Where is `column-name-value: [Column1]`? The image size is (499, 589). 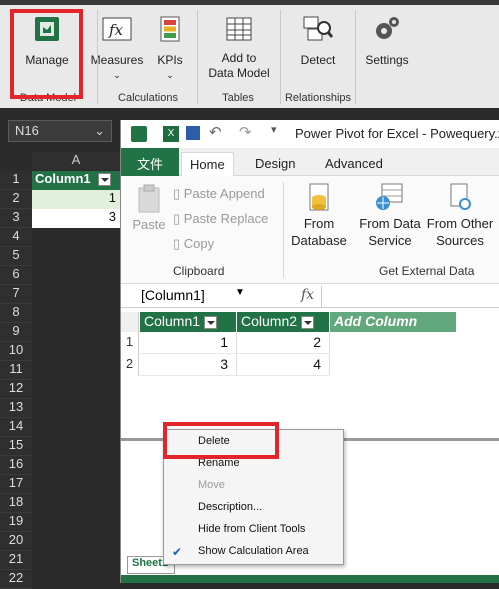
column-name-value: [Column1] is located at coordinates (173, 295).